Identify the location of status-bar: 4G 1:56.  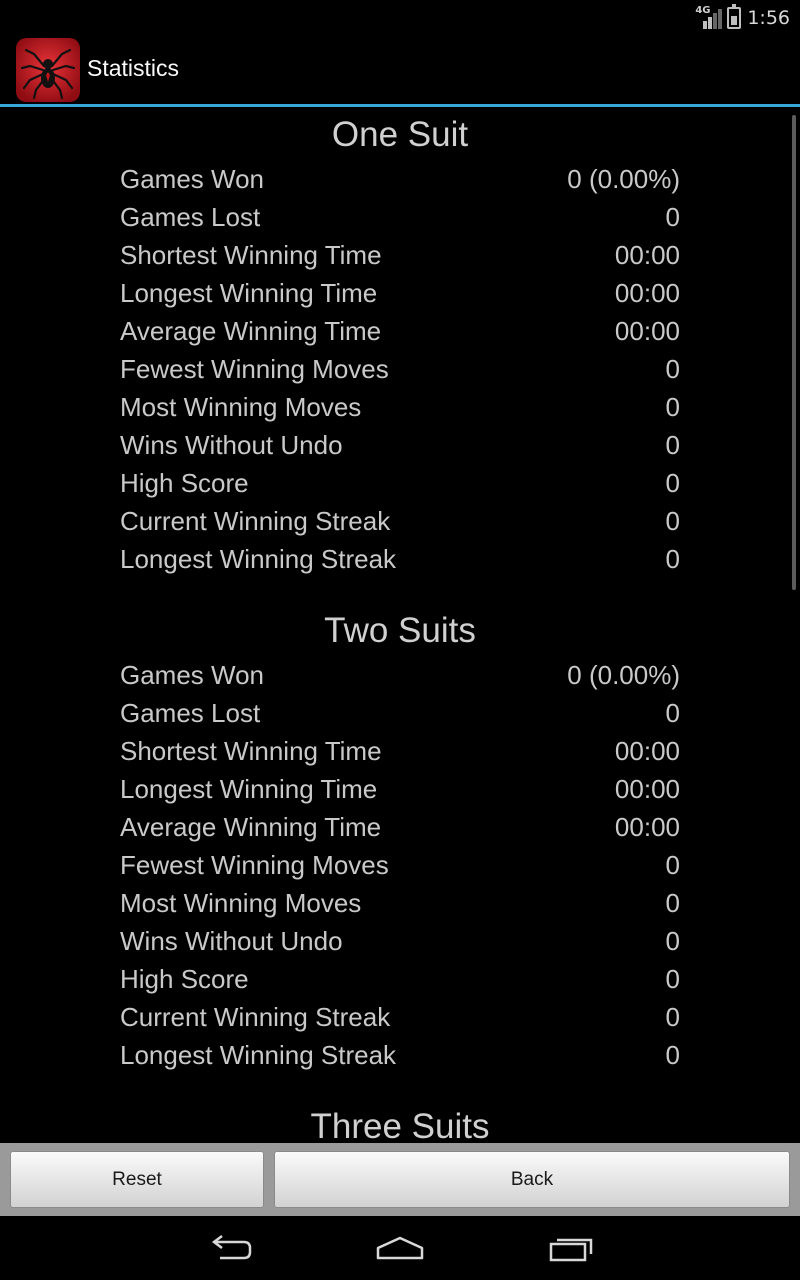
(400, 17).